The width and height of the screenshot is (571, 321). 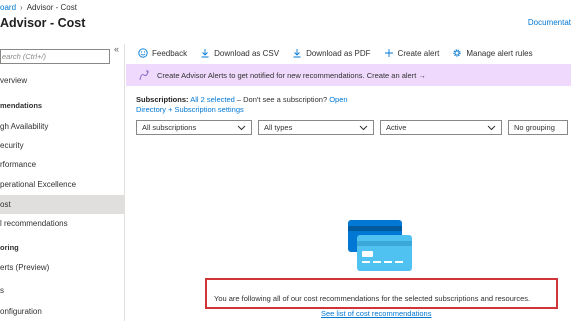 I want to click on sidebar-item-recommendation-digests: s, so click(x=62, y=290).